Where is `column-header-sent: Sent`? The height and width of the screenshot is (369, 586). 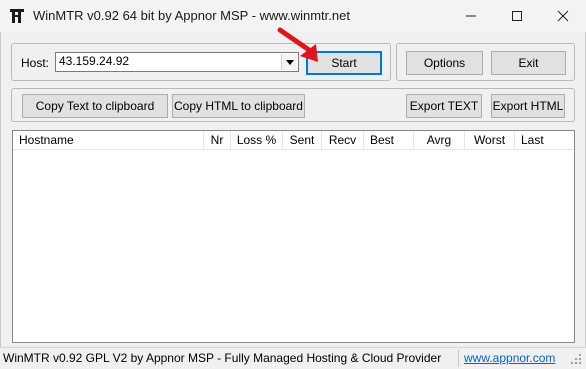 column-header-sent: Sent is located at coordinates (302, 140).